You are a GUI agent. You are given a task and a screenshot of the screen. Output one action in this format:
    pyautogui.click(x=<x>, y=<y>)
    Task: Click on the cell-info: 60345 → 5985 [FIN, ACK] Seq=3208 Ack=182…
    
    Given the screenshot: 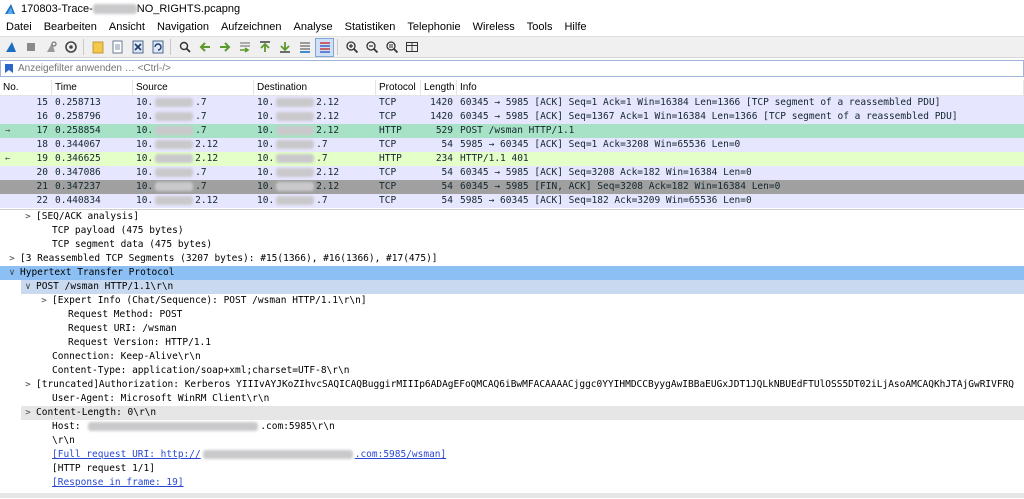 What is the action you would take?
    pyautogui.click(x=620, y=186)
    